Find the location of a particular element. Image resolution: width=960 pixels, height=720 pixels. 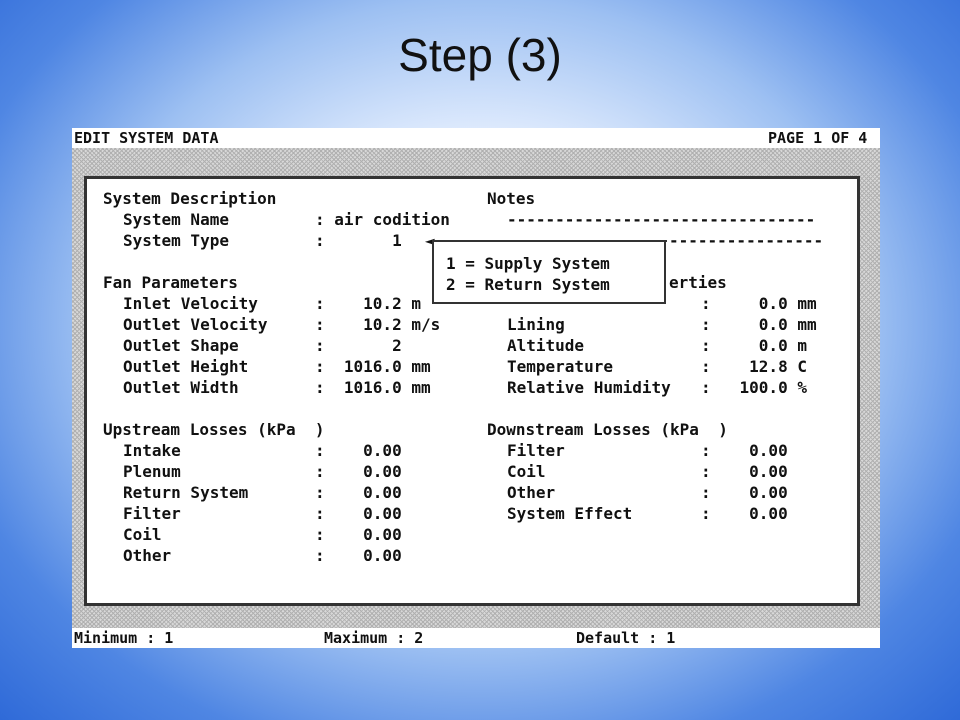

property-label: Relative Humidity is located at coordinates (589, 387).